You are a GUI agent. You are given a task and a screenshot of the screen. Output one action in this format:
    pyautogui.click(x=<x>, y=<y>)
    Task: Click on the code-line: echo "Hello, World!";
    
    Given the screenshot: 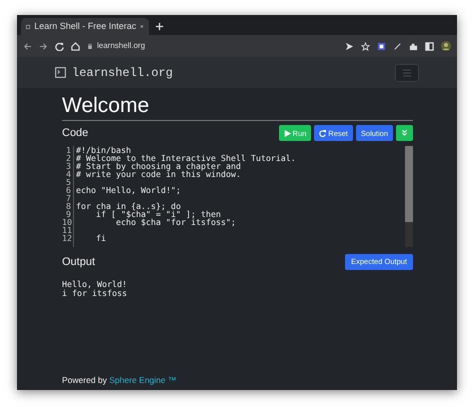 What is the action you would take?
    pyautogui.click(x=129, y=190)
    